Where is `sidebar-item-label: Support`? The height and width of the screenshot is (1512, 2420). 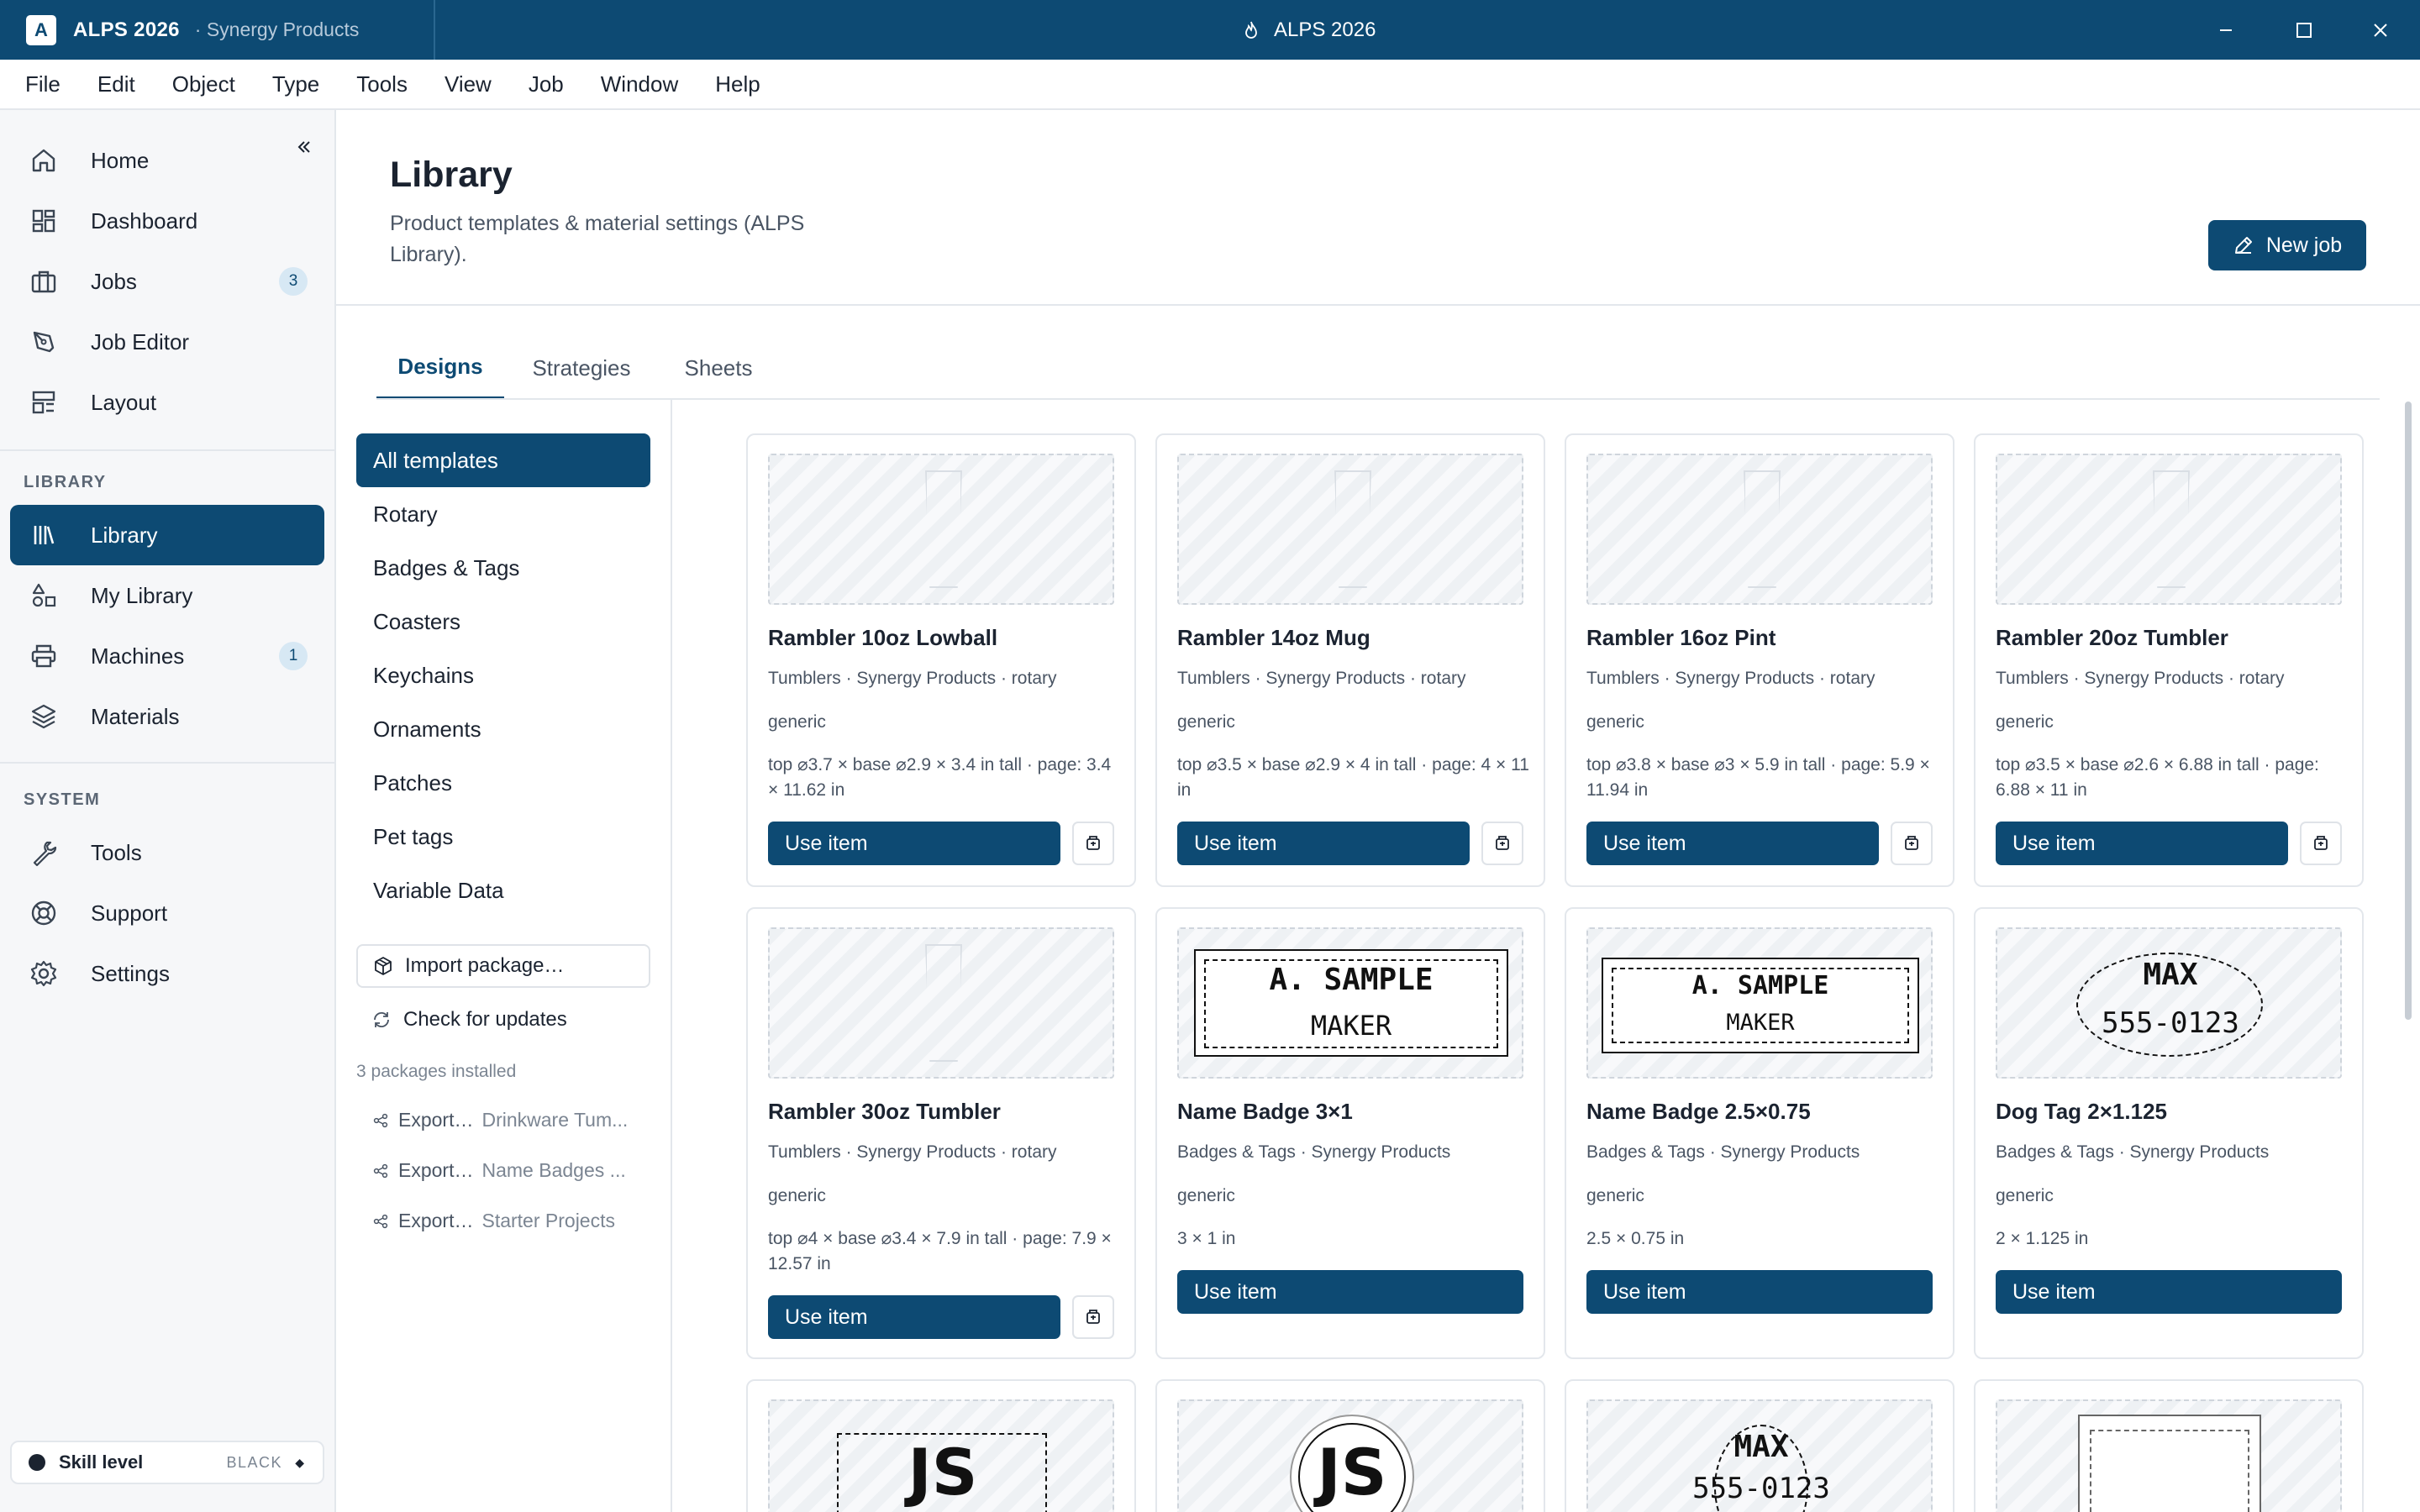 sidebar-item-label: Support is located at coordinates (129, 913).